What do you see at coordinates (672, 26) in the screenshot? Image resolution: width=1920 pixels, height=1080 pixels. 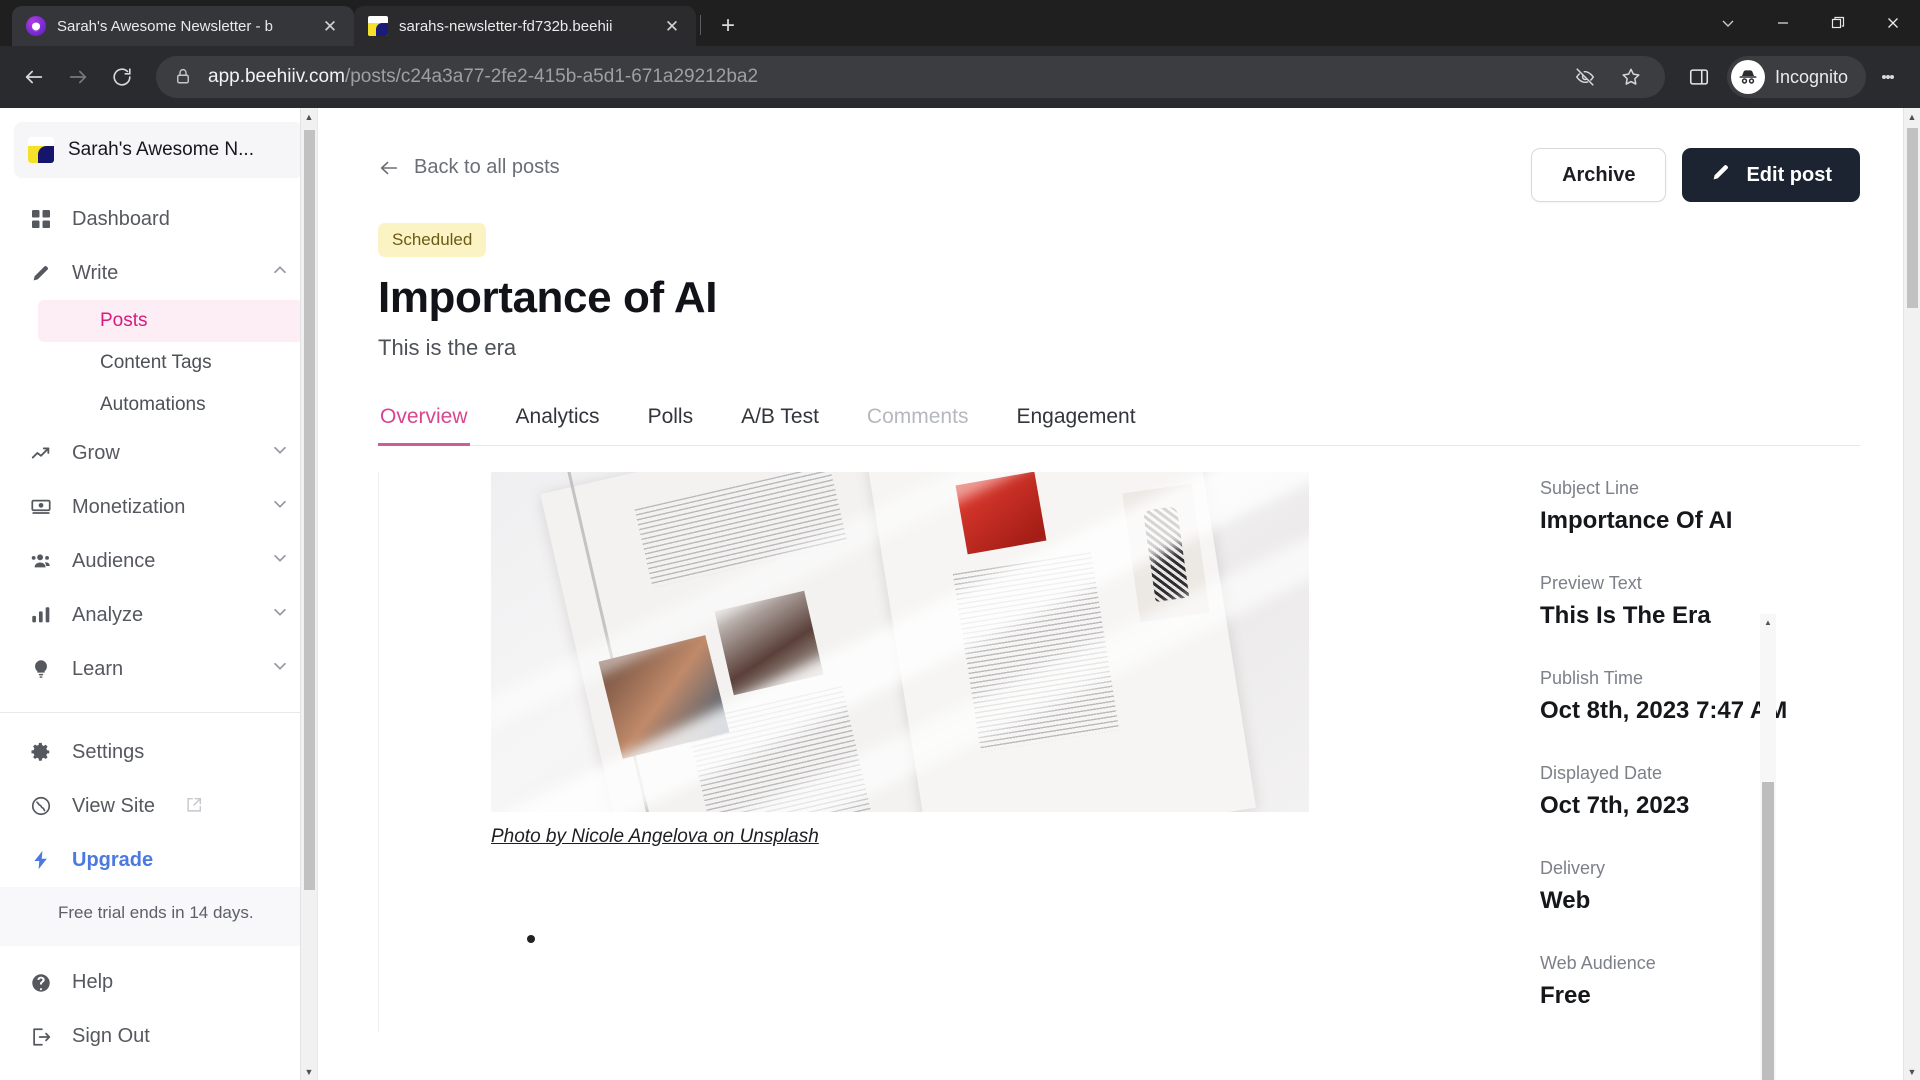 I see `close-tab-2-icon: ✕` at bounding box center [672, 26].